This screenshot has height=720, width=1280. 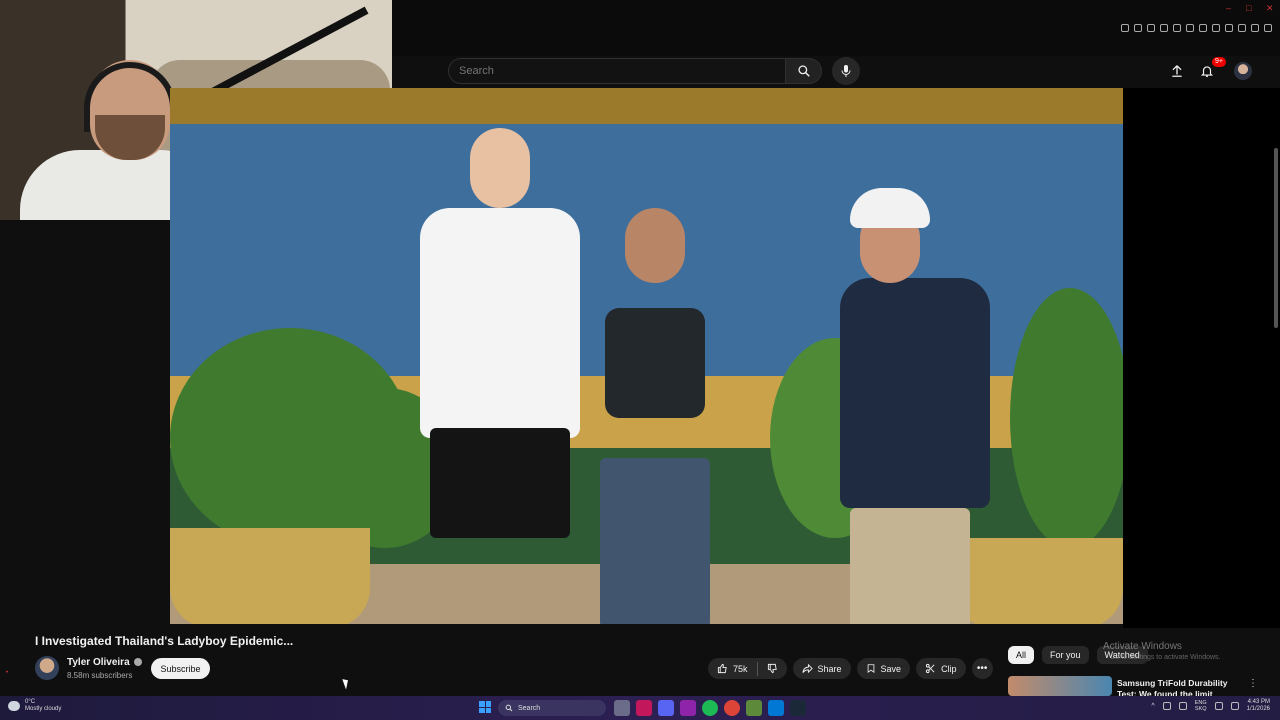 I want to click on right-panel, so click(x=1201, y=358).